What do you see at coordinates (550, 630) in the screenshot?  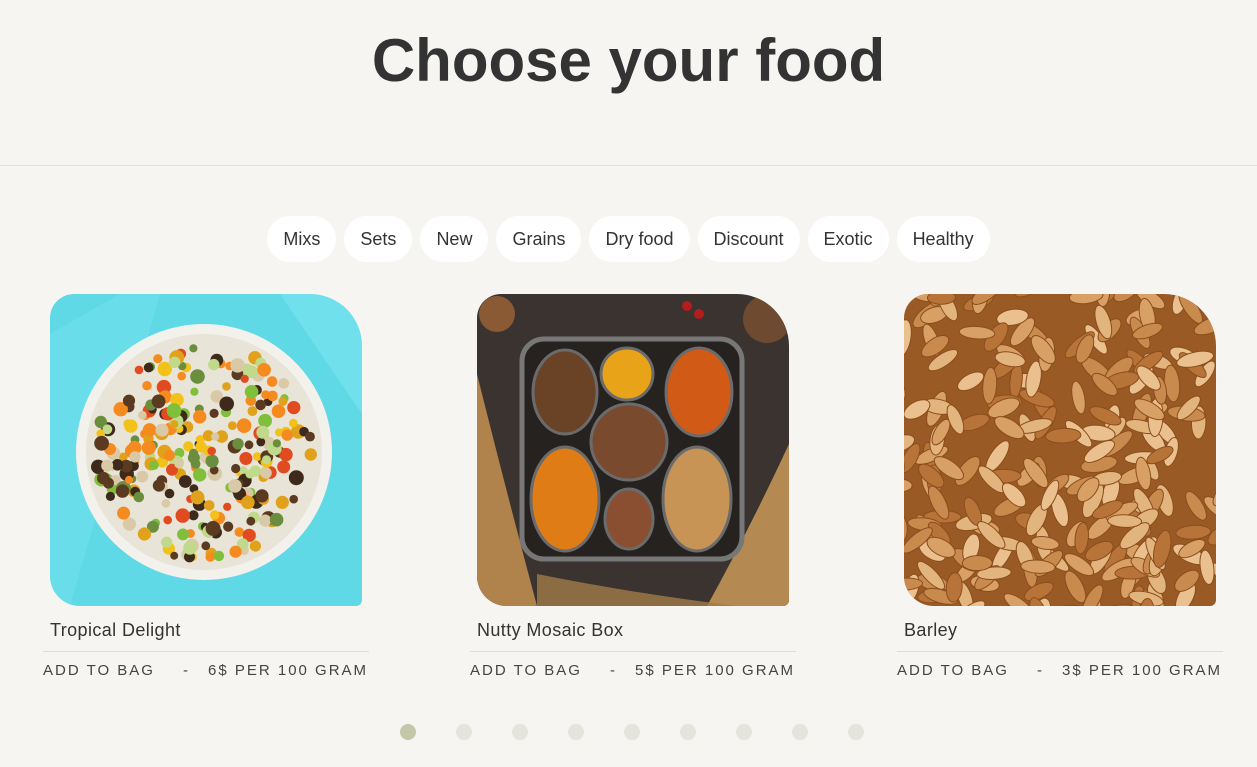 I see `product-name: Nutty Mosaic Box` at bounding box center [550, 630].